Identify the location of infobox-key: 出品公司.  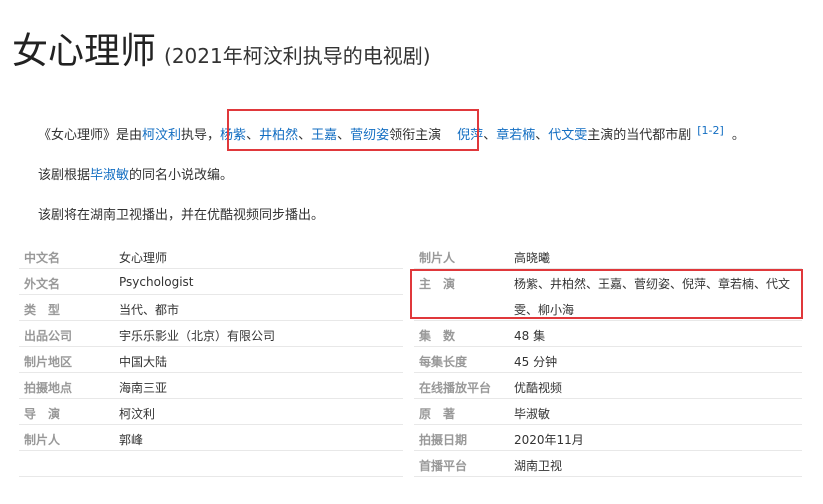
(48, 336).